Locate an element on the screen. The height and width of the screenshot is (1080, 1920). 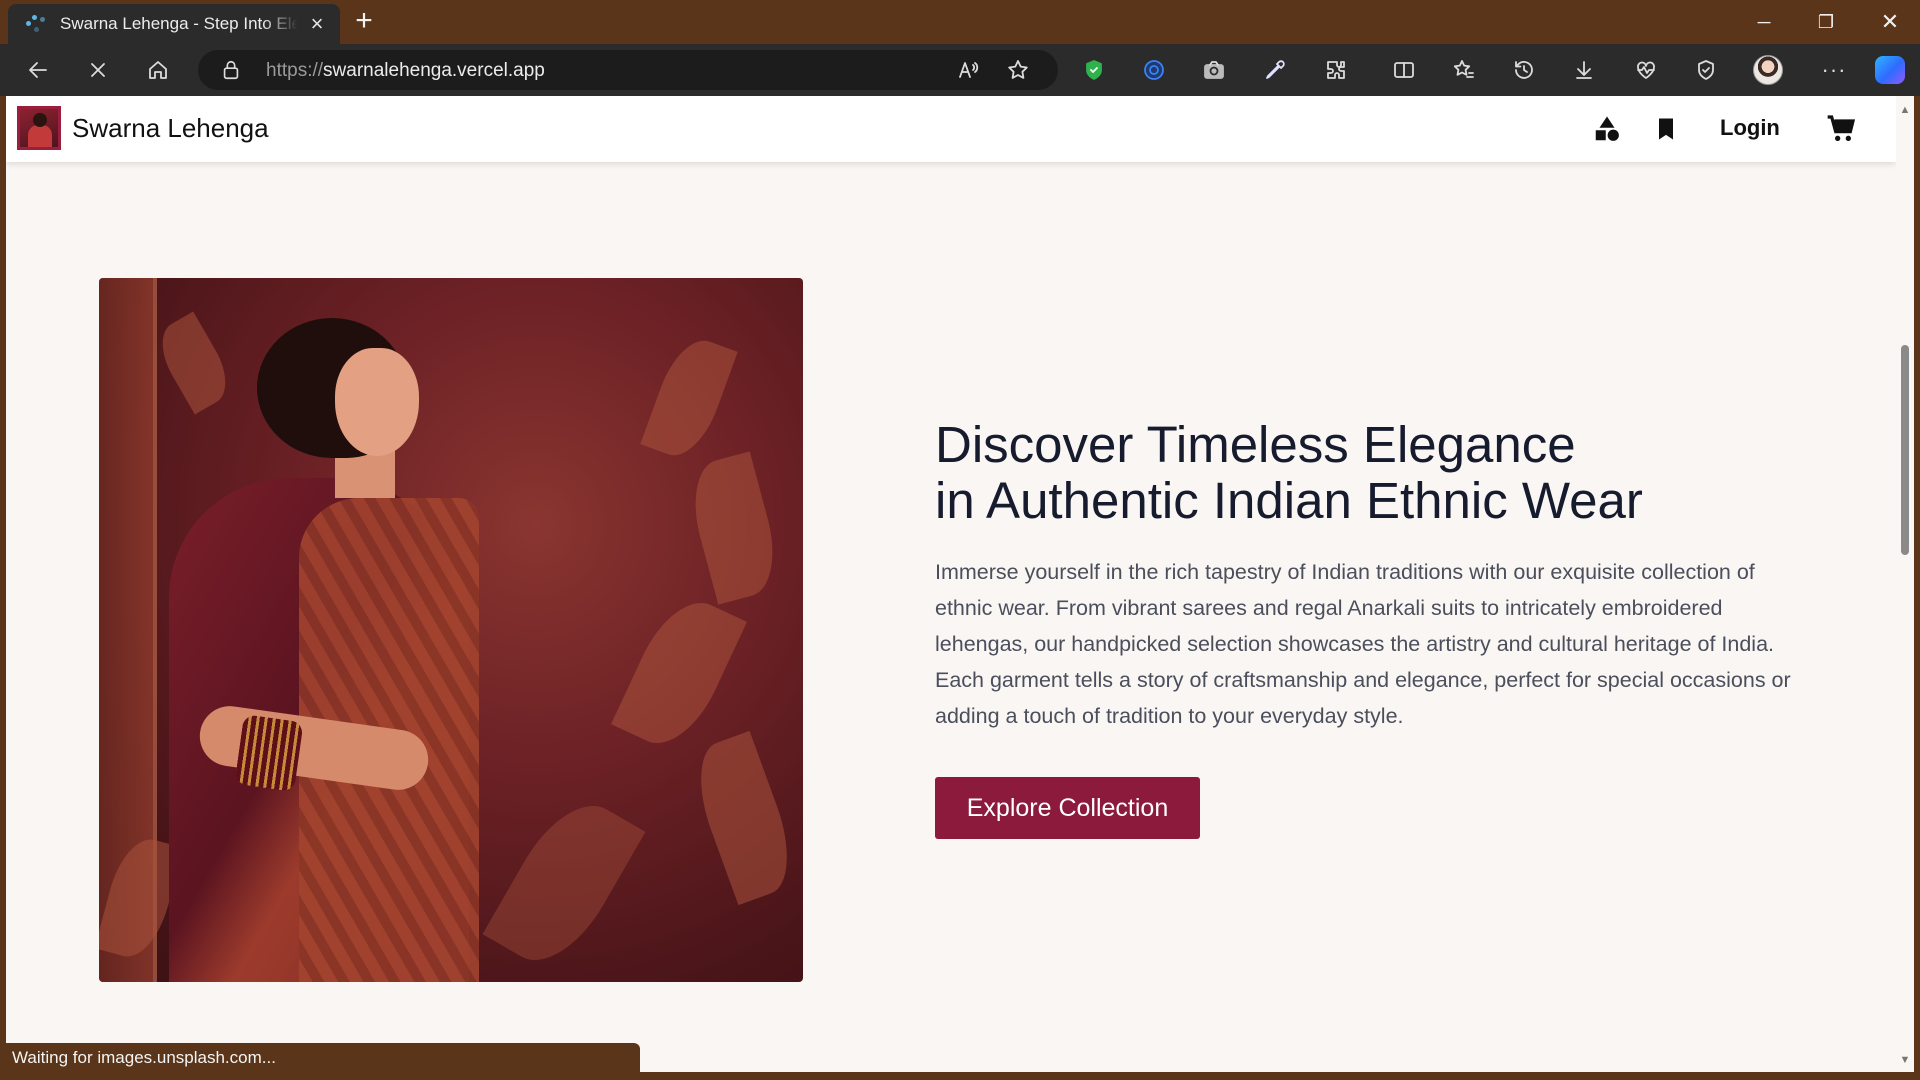
bookmark-icon is located at coordinates (1666, 129).